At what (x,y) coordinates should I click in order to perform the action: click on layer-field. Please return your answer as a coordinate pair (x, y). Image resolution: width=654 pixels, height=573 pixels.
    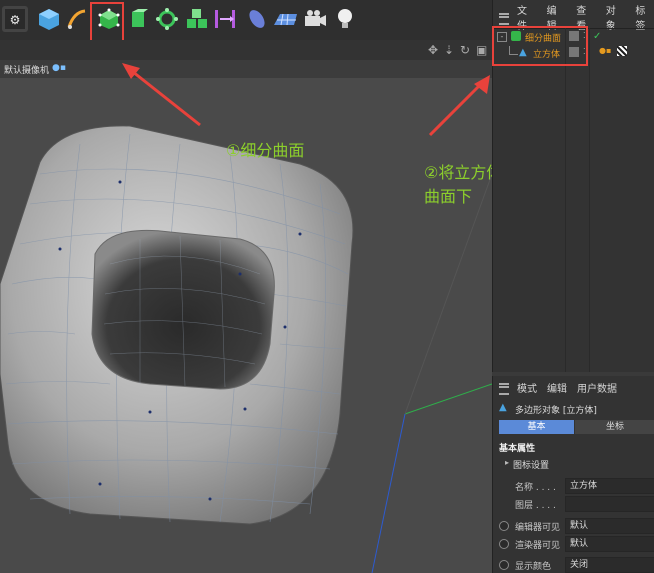
    Looking at the image, I should click on (609, 504).